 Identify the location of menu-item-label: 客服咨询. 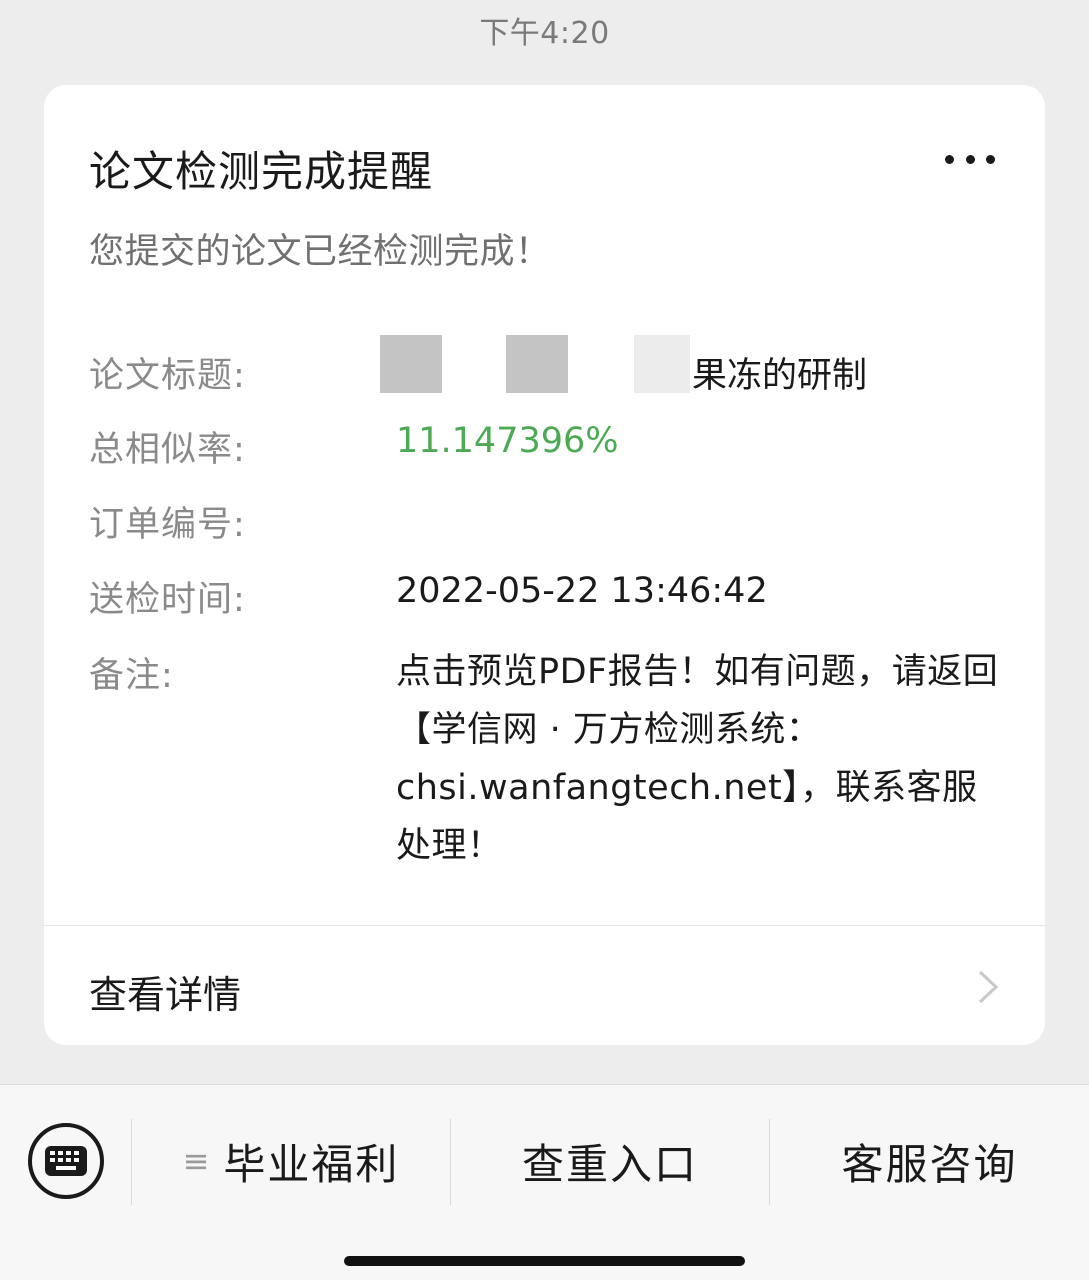
(929, 1164).